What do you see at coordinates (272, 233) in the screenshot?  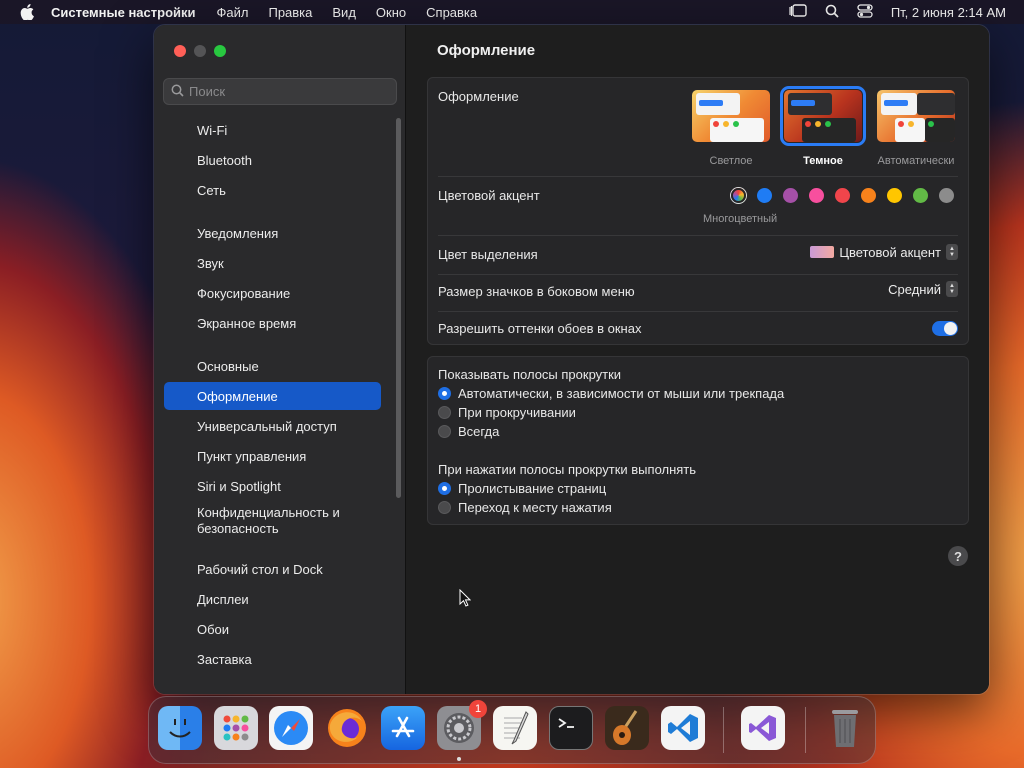 I see `sidebar-item-notifications: Уведомления` at bounding box center [272, 233].